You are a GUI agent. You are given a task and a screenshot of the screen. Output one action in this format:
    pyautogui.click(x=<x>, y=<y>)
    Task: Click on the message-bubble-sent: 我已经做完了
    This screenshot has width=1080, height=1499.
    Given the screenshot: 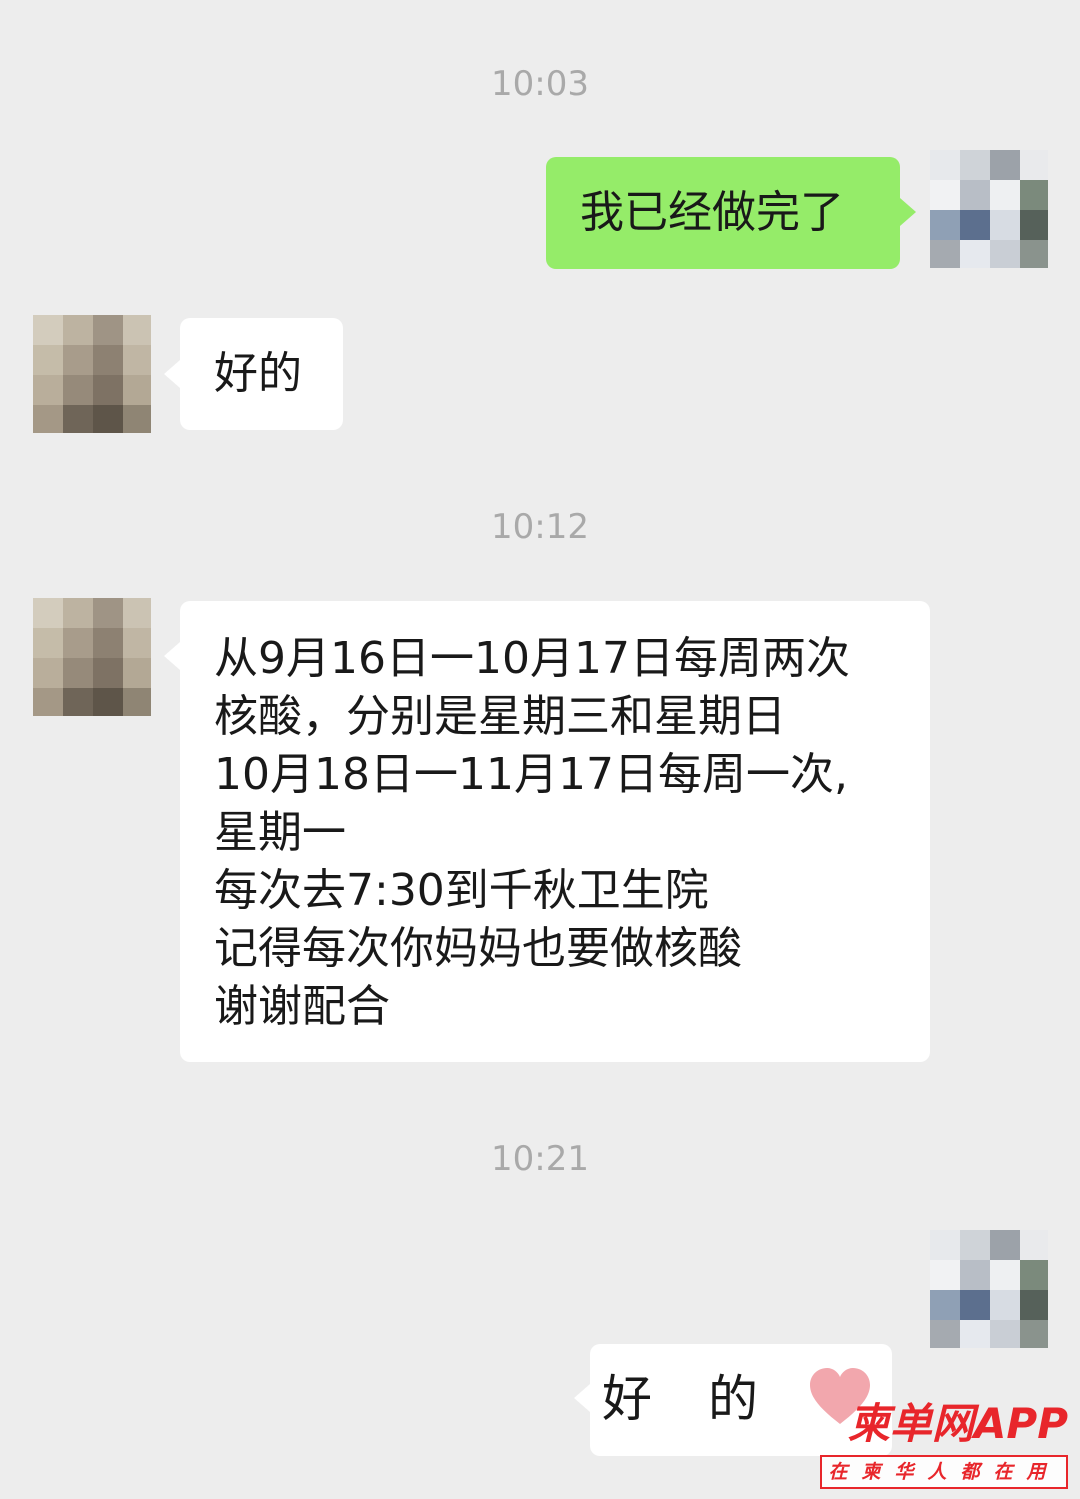 What is the action you would take?
    pyautogui.click(x=723, y=213)
    